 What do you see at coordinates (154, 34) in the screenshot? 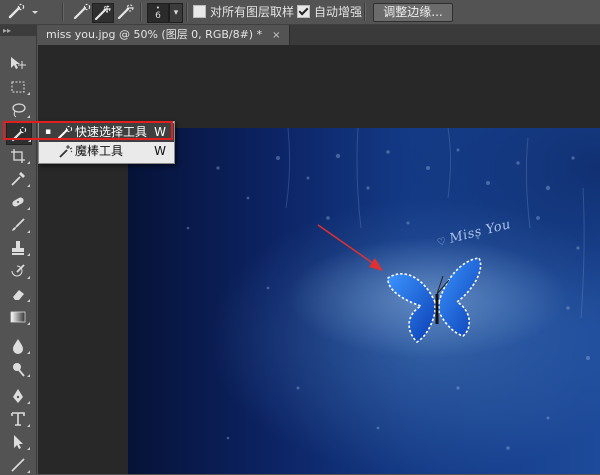
I see `document-tab-title: miss you.jpg @ 50% (图层 0, RGB/8#) *` at bounding box center [154, 34].